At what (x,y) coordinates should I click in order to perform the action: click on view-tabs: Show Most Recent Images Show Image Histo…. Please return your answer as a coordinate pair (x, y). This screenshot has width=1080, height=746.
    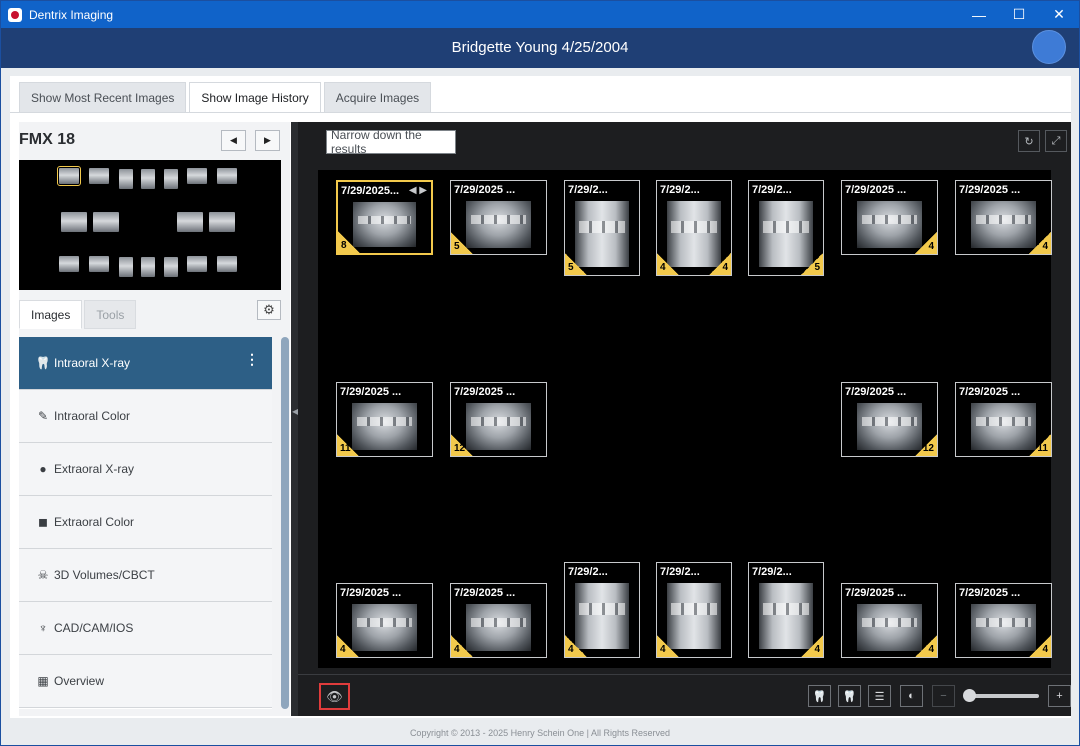
    Looking at the image, I should click on (225, 97).